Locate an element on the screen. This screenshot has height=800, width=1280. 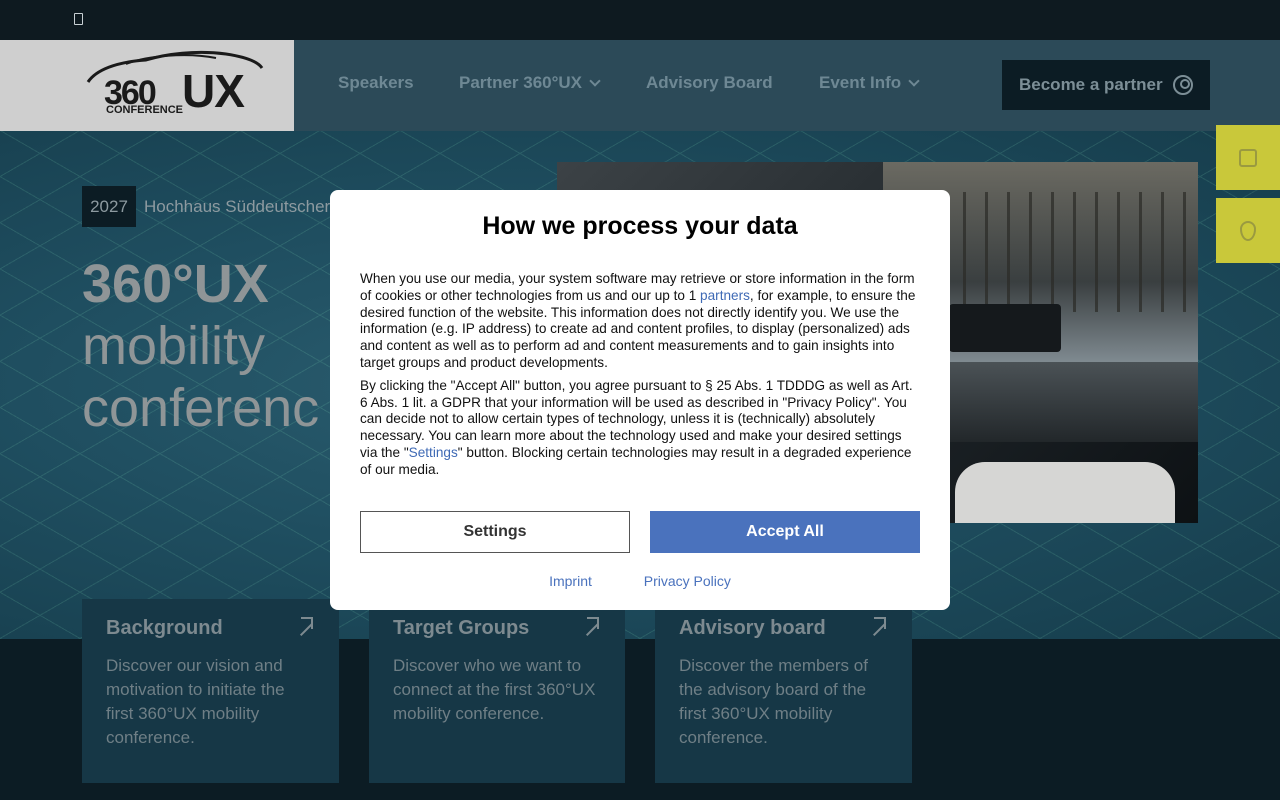
partners-link: partners is located at coordinates (725, 295).